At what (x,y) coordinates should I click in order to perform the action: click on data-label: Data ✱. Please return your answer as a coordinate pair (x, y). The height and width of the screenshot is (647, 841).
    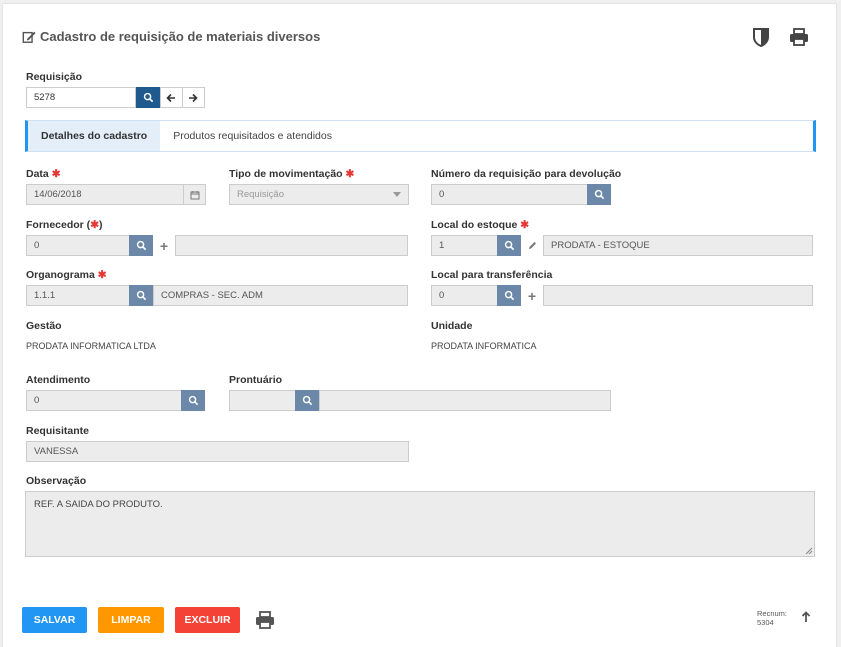
    Looking at the image, I should click on (43, 174).